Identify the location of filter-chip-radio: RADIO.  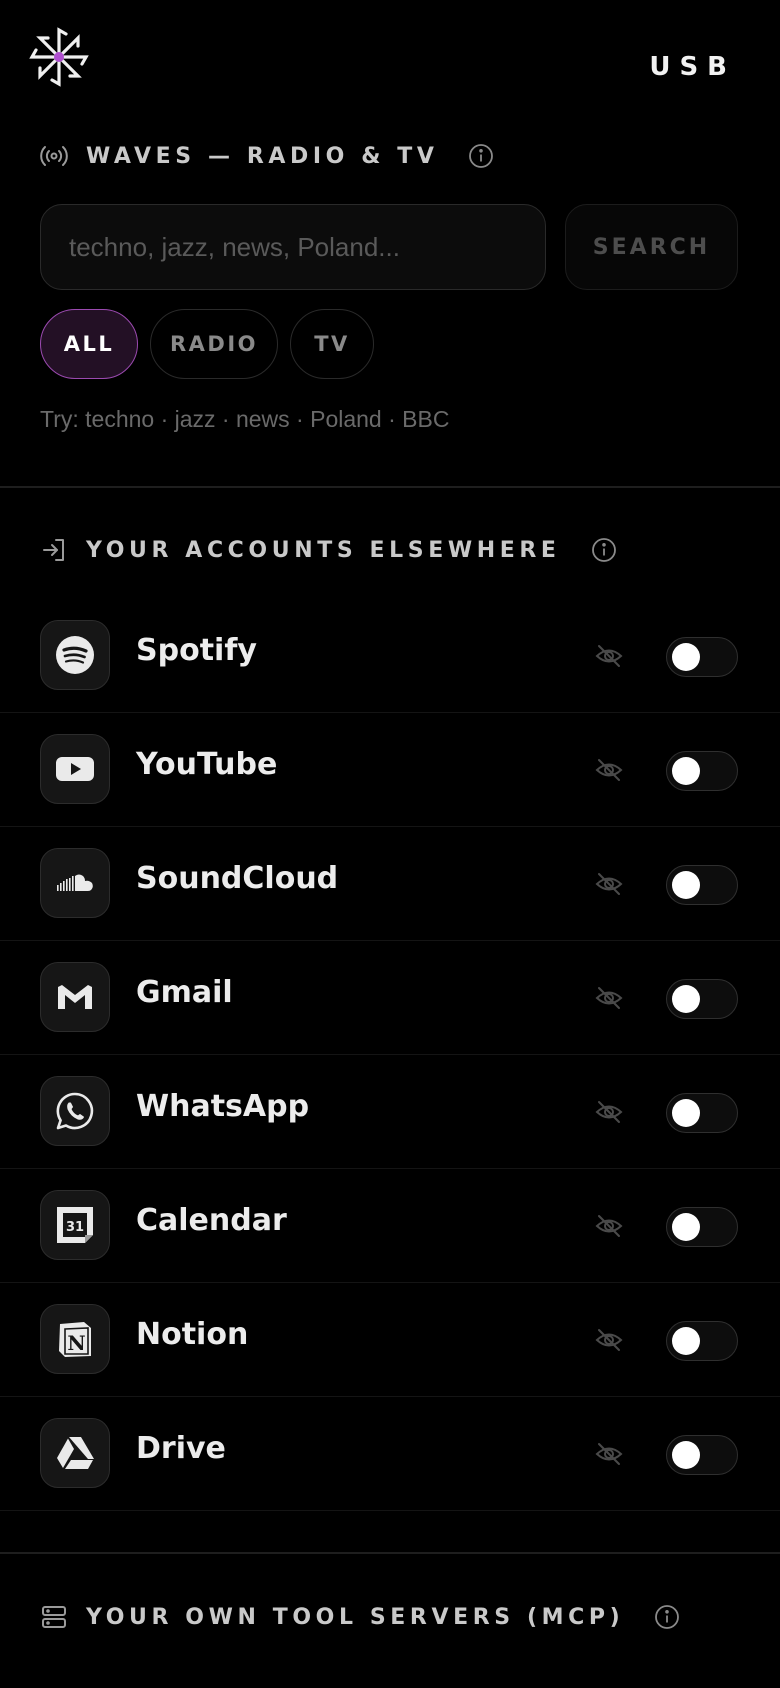
(214, 344).